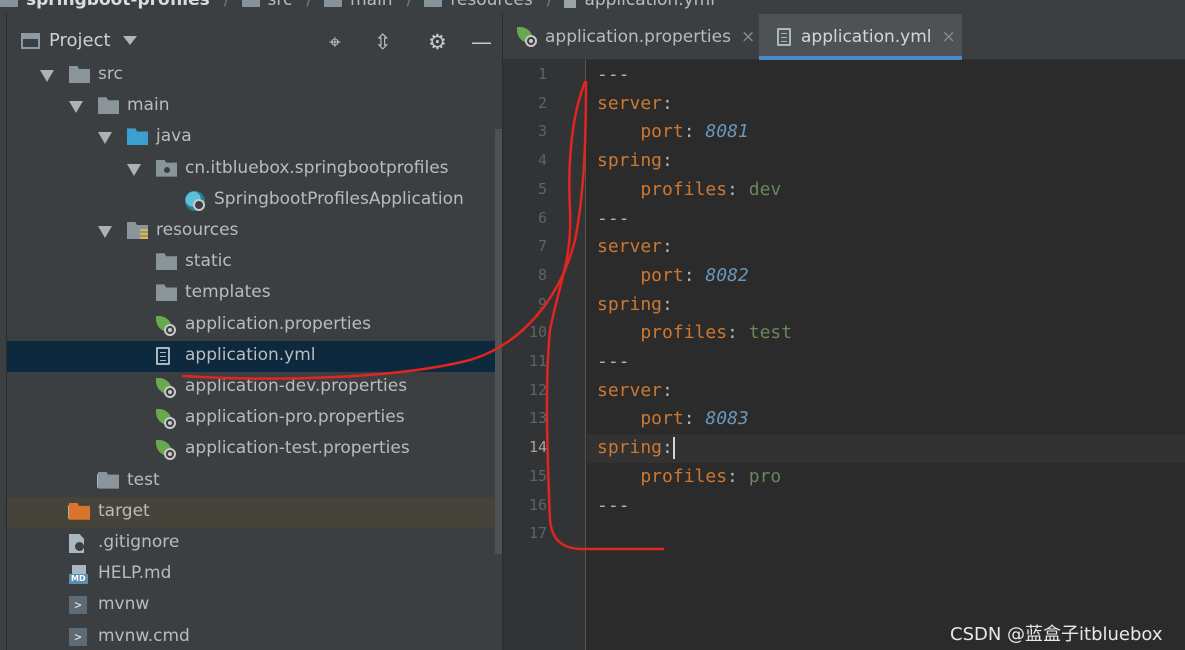 This screenshot has height=650, width=1185. Describe the element at coordinates (296, 386) in the screenshot. I see `tree-item-label: application-dev.properties` at that location.